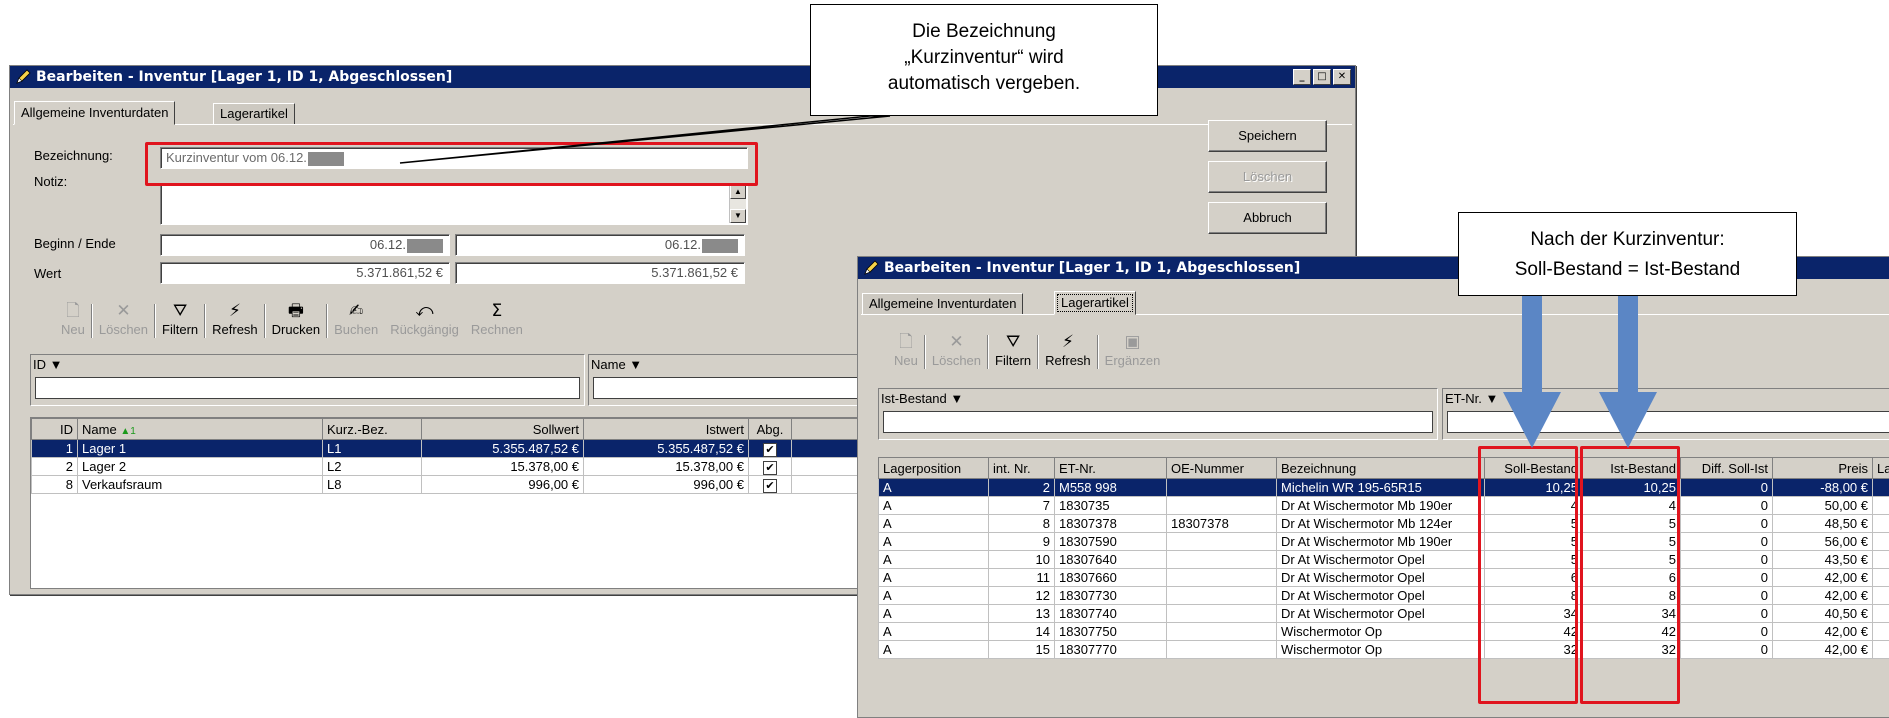 The image size is (1889, 718). What do you see at coordinates (1580, 372) in the screenshot?
I see `down-arrows` at bounding box center [1580, 372].